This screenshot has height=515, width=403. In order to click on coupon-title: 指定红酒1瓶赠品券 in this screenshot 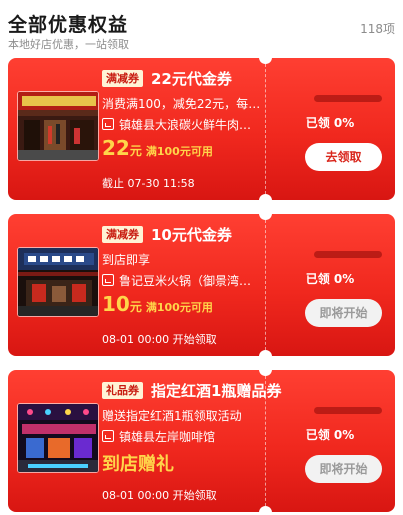, I will do `click(216, 391)`.